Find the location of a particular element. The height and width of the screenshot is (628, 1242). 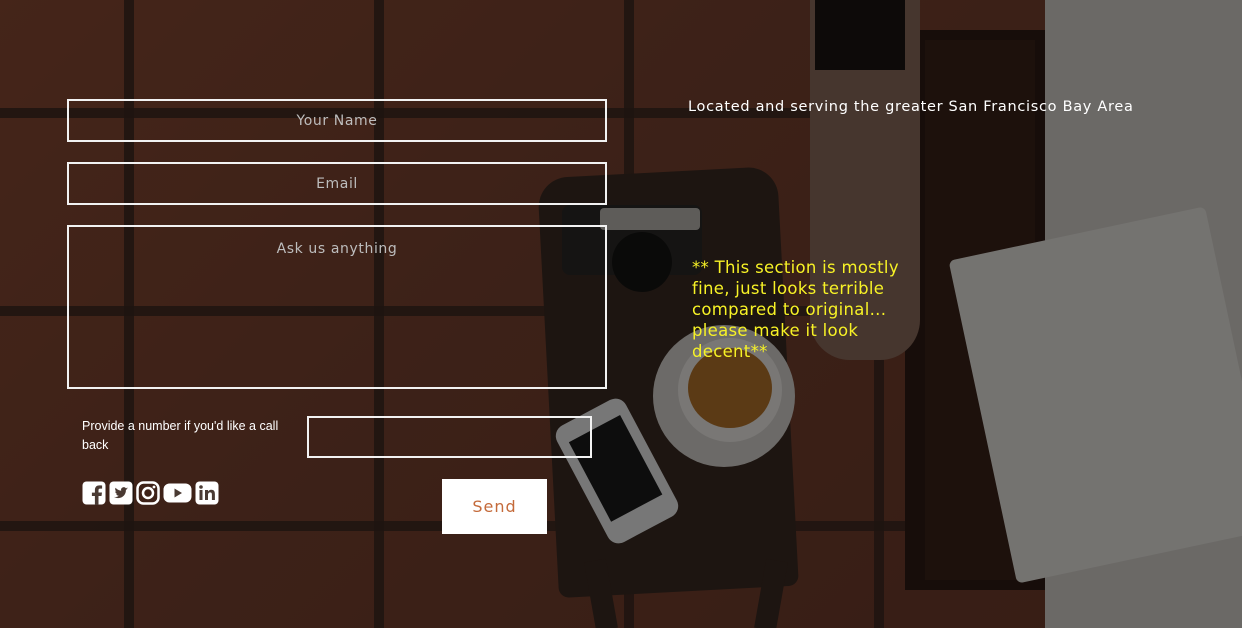

facebook-icon is located at coordinates (94, 493).